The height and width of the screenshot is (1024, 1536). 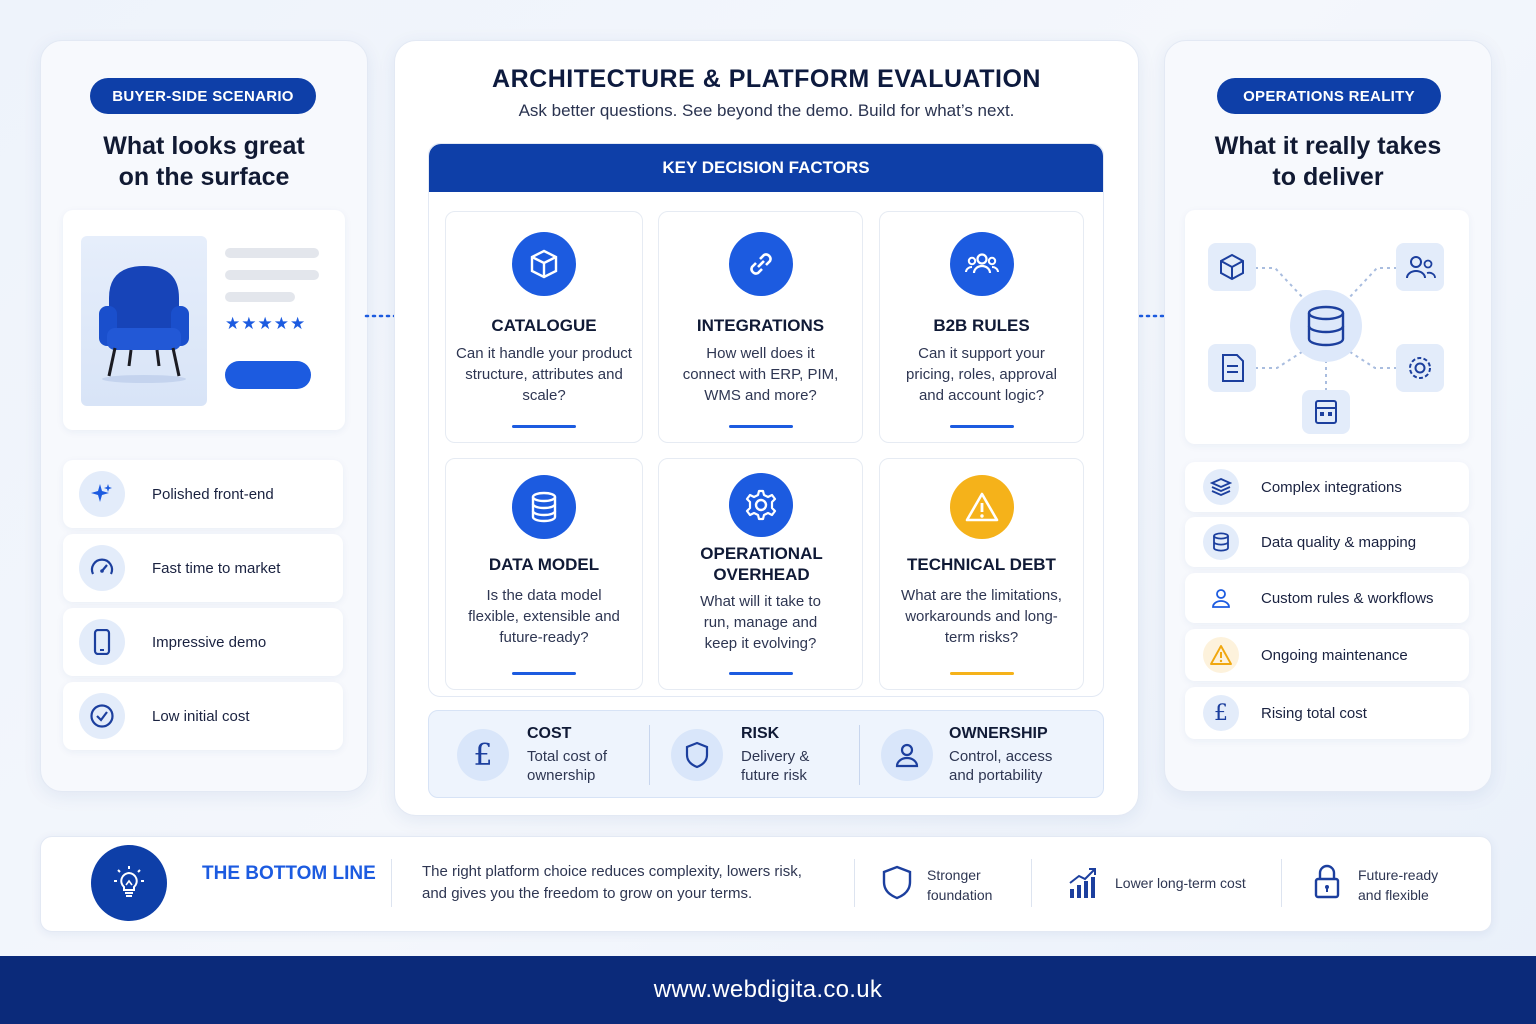 I want to click on lock-icon, so click(x=1327, y=884).